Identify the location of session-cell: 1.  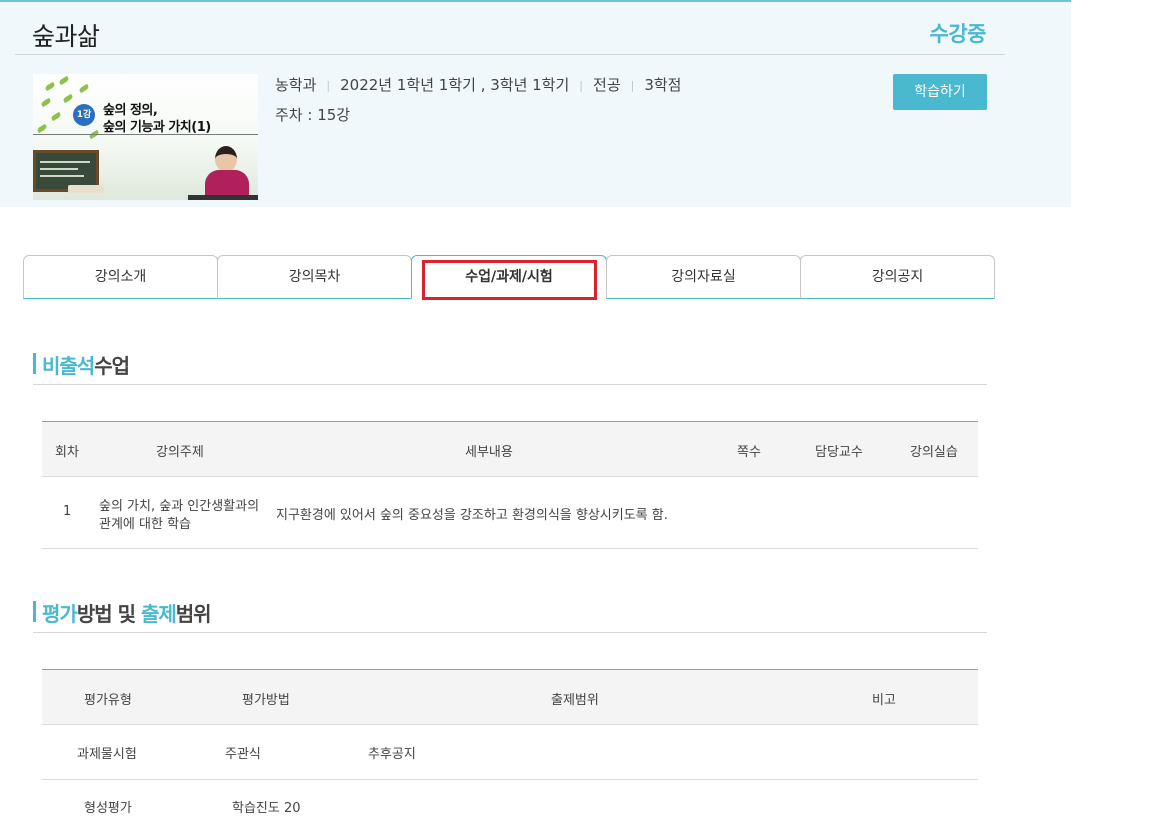
(67, 511).